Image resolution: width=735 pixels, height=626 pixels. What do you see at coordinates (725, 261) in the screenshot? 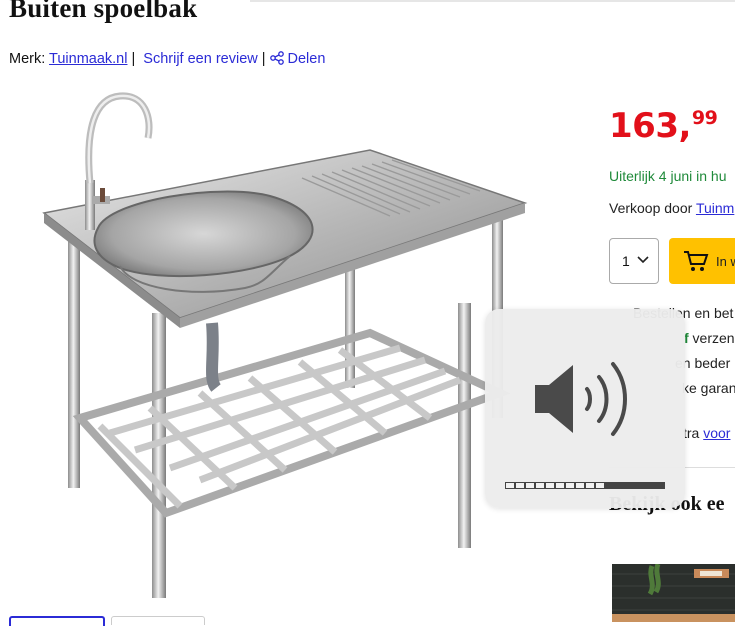
I see `add-to-cart-label: In w` at bounding box center [725, 261].